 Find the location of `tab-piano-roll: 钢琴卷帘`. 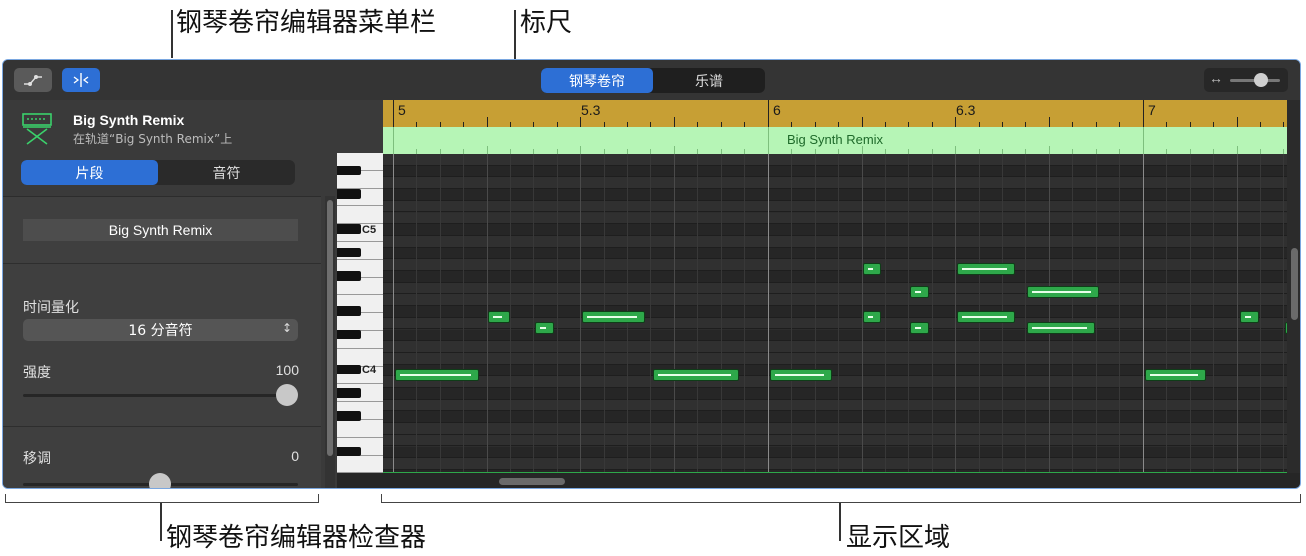

tab-piano-roll: 钢琴卷帘 is located at coordinates (597, 80).